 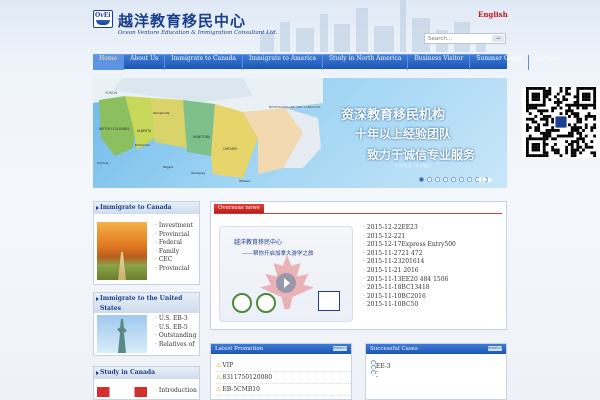 What do you see at coordinates (204, 62) in the screenshot?
I see `nav-item-immigrate-canada: Immigrate to Canada` at bounding box center [204, 62].